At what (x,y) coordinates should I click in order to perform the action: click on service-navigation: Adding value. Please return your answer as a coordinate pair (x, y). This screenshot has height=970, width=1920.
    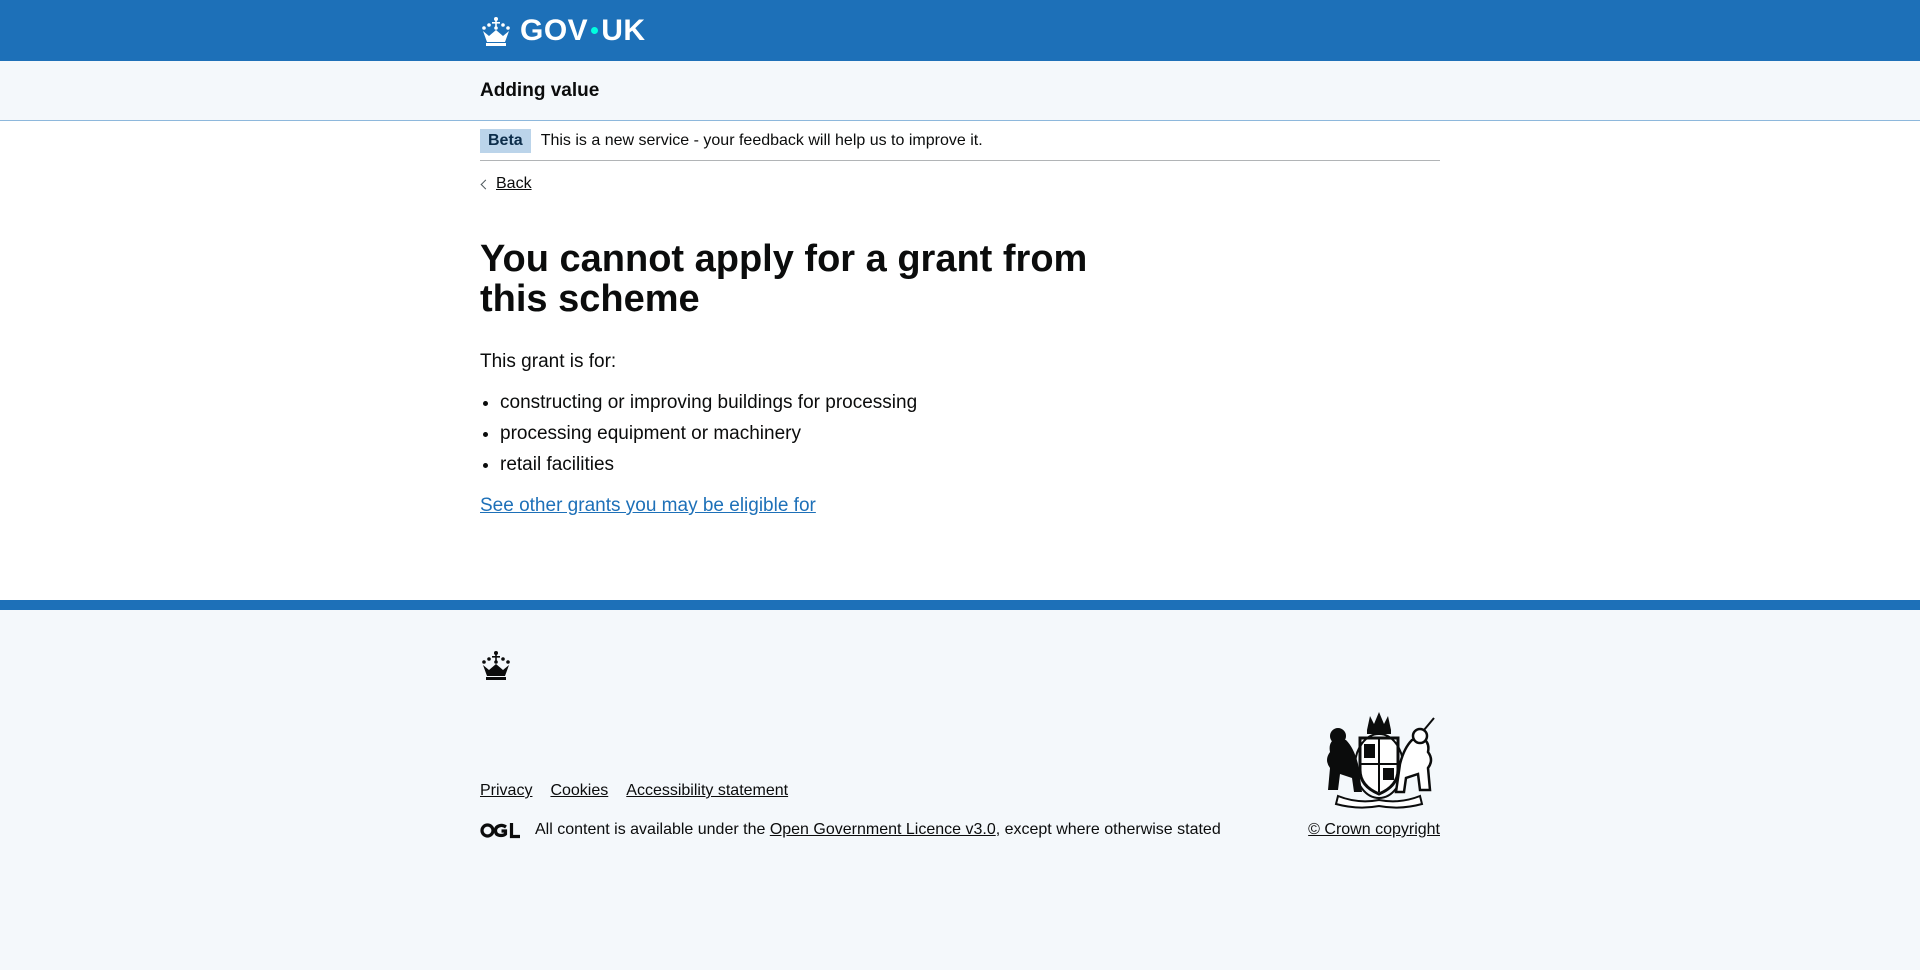
    Looking at the image, I should click on (960, 91).